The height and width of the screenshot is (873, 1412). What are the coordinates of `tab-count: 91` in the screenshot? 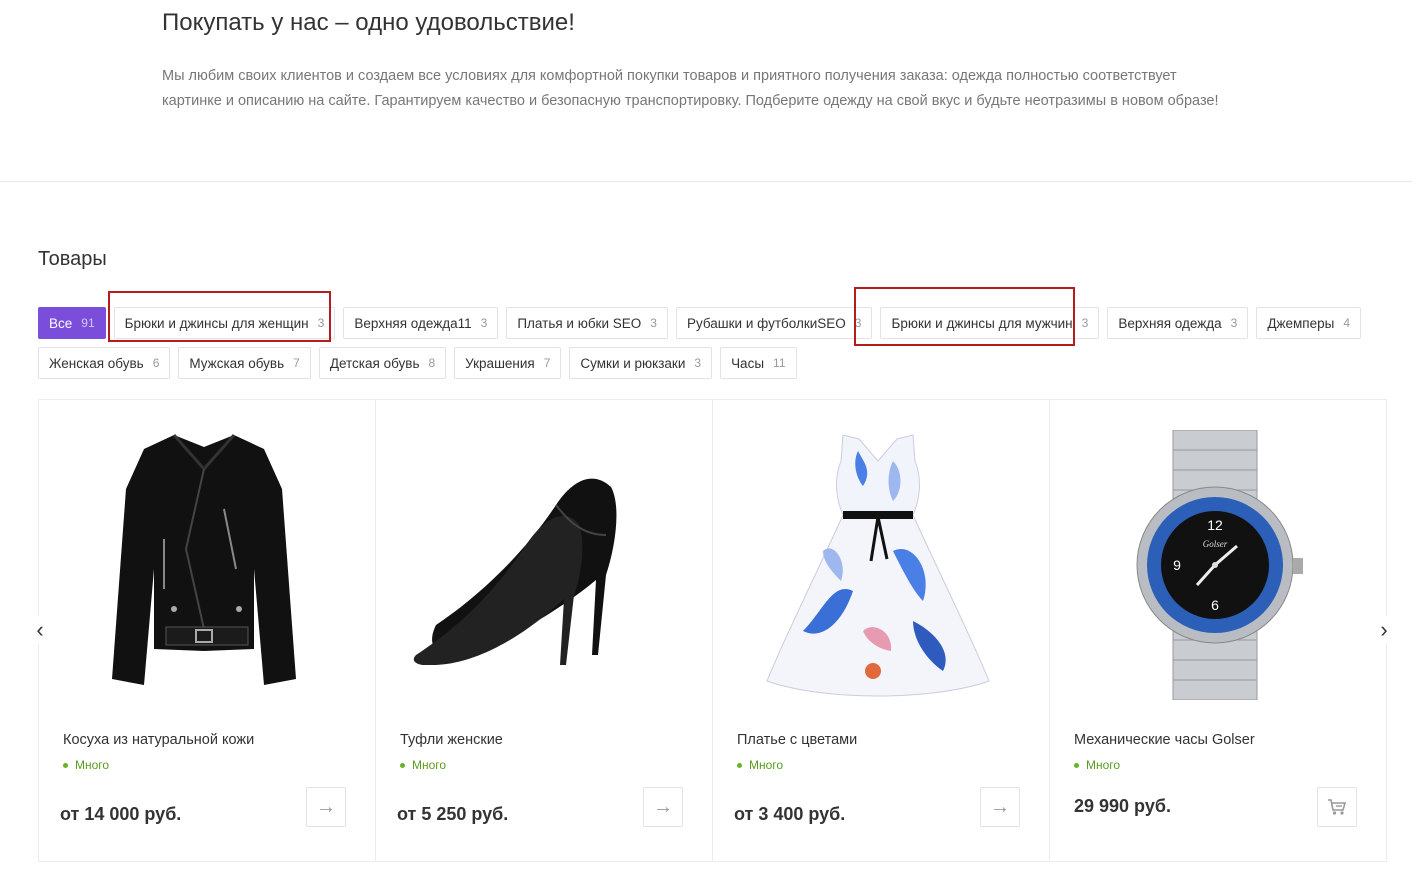 It's located at (88, 323).